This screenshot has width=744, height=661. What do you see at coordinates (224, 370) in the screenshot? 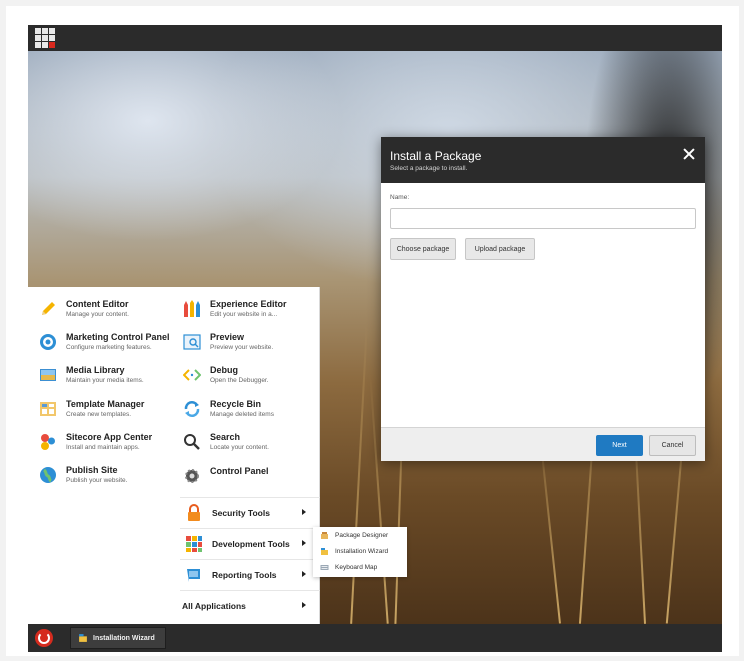
I see `menu-item-title: Debug` at bounding box center [224, 370].